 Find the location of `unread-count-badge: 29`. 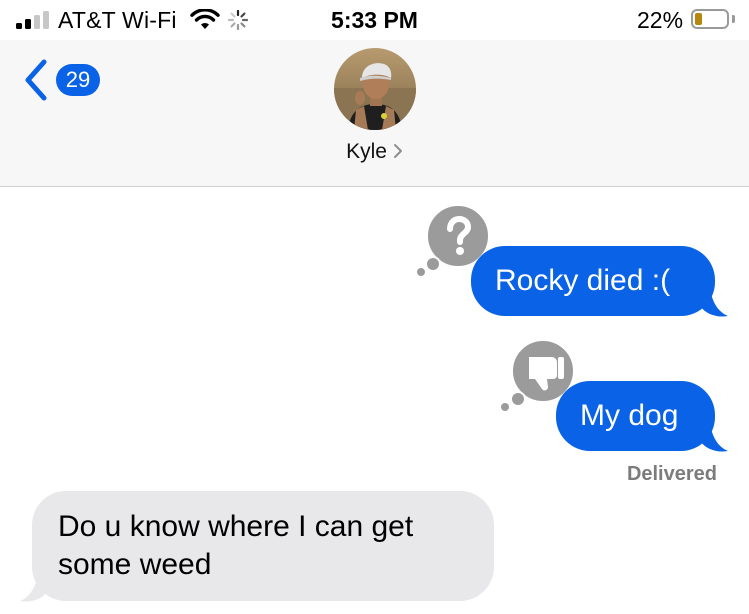

unread-count-badge: 29 is located at coordinates (78, 80).